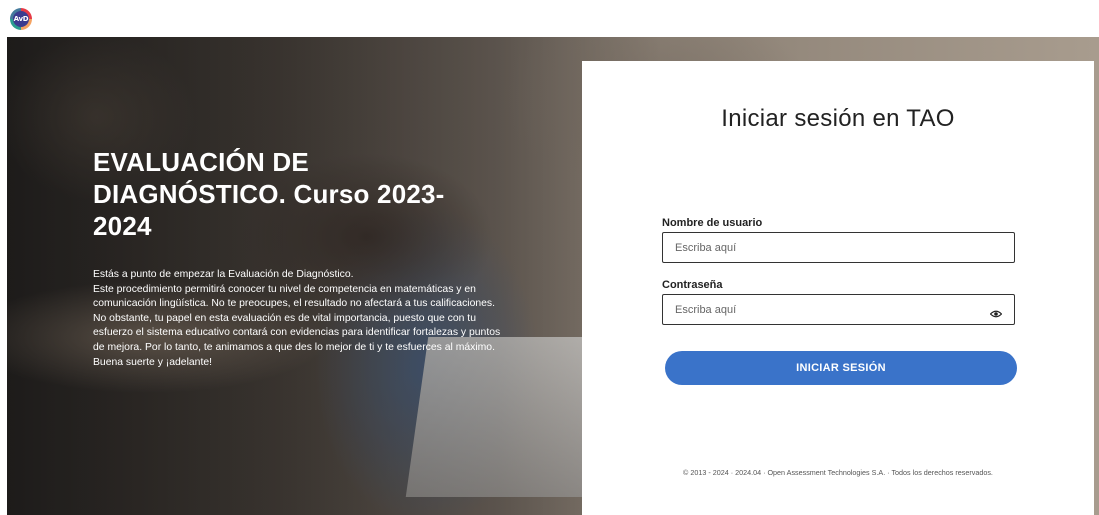  Describe the element at coordinates (838, 118) in the screenshot. I see `login-title: Iniciar sesión en TAO` at that location.